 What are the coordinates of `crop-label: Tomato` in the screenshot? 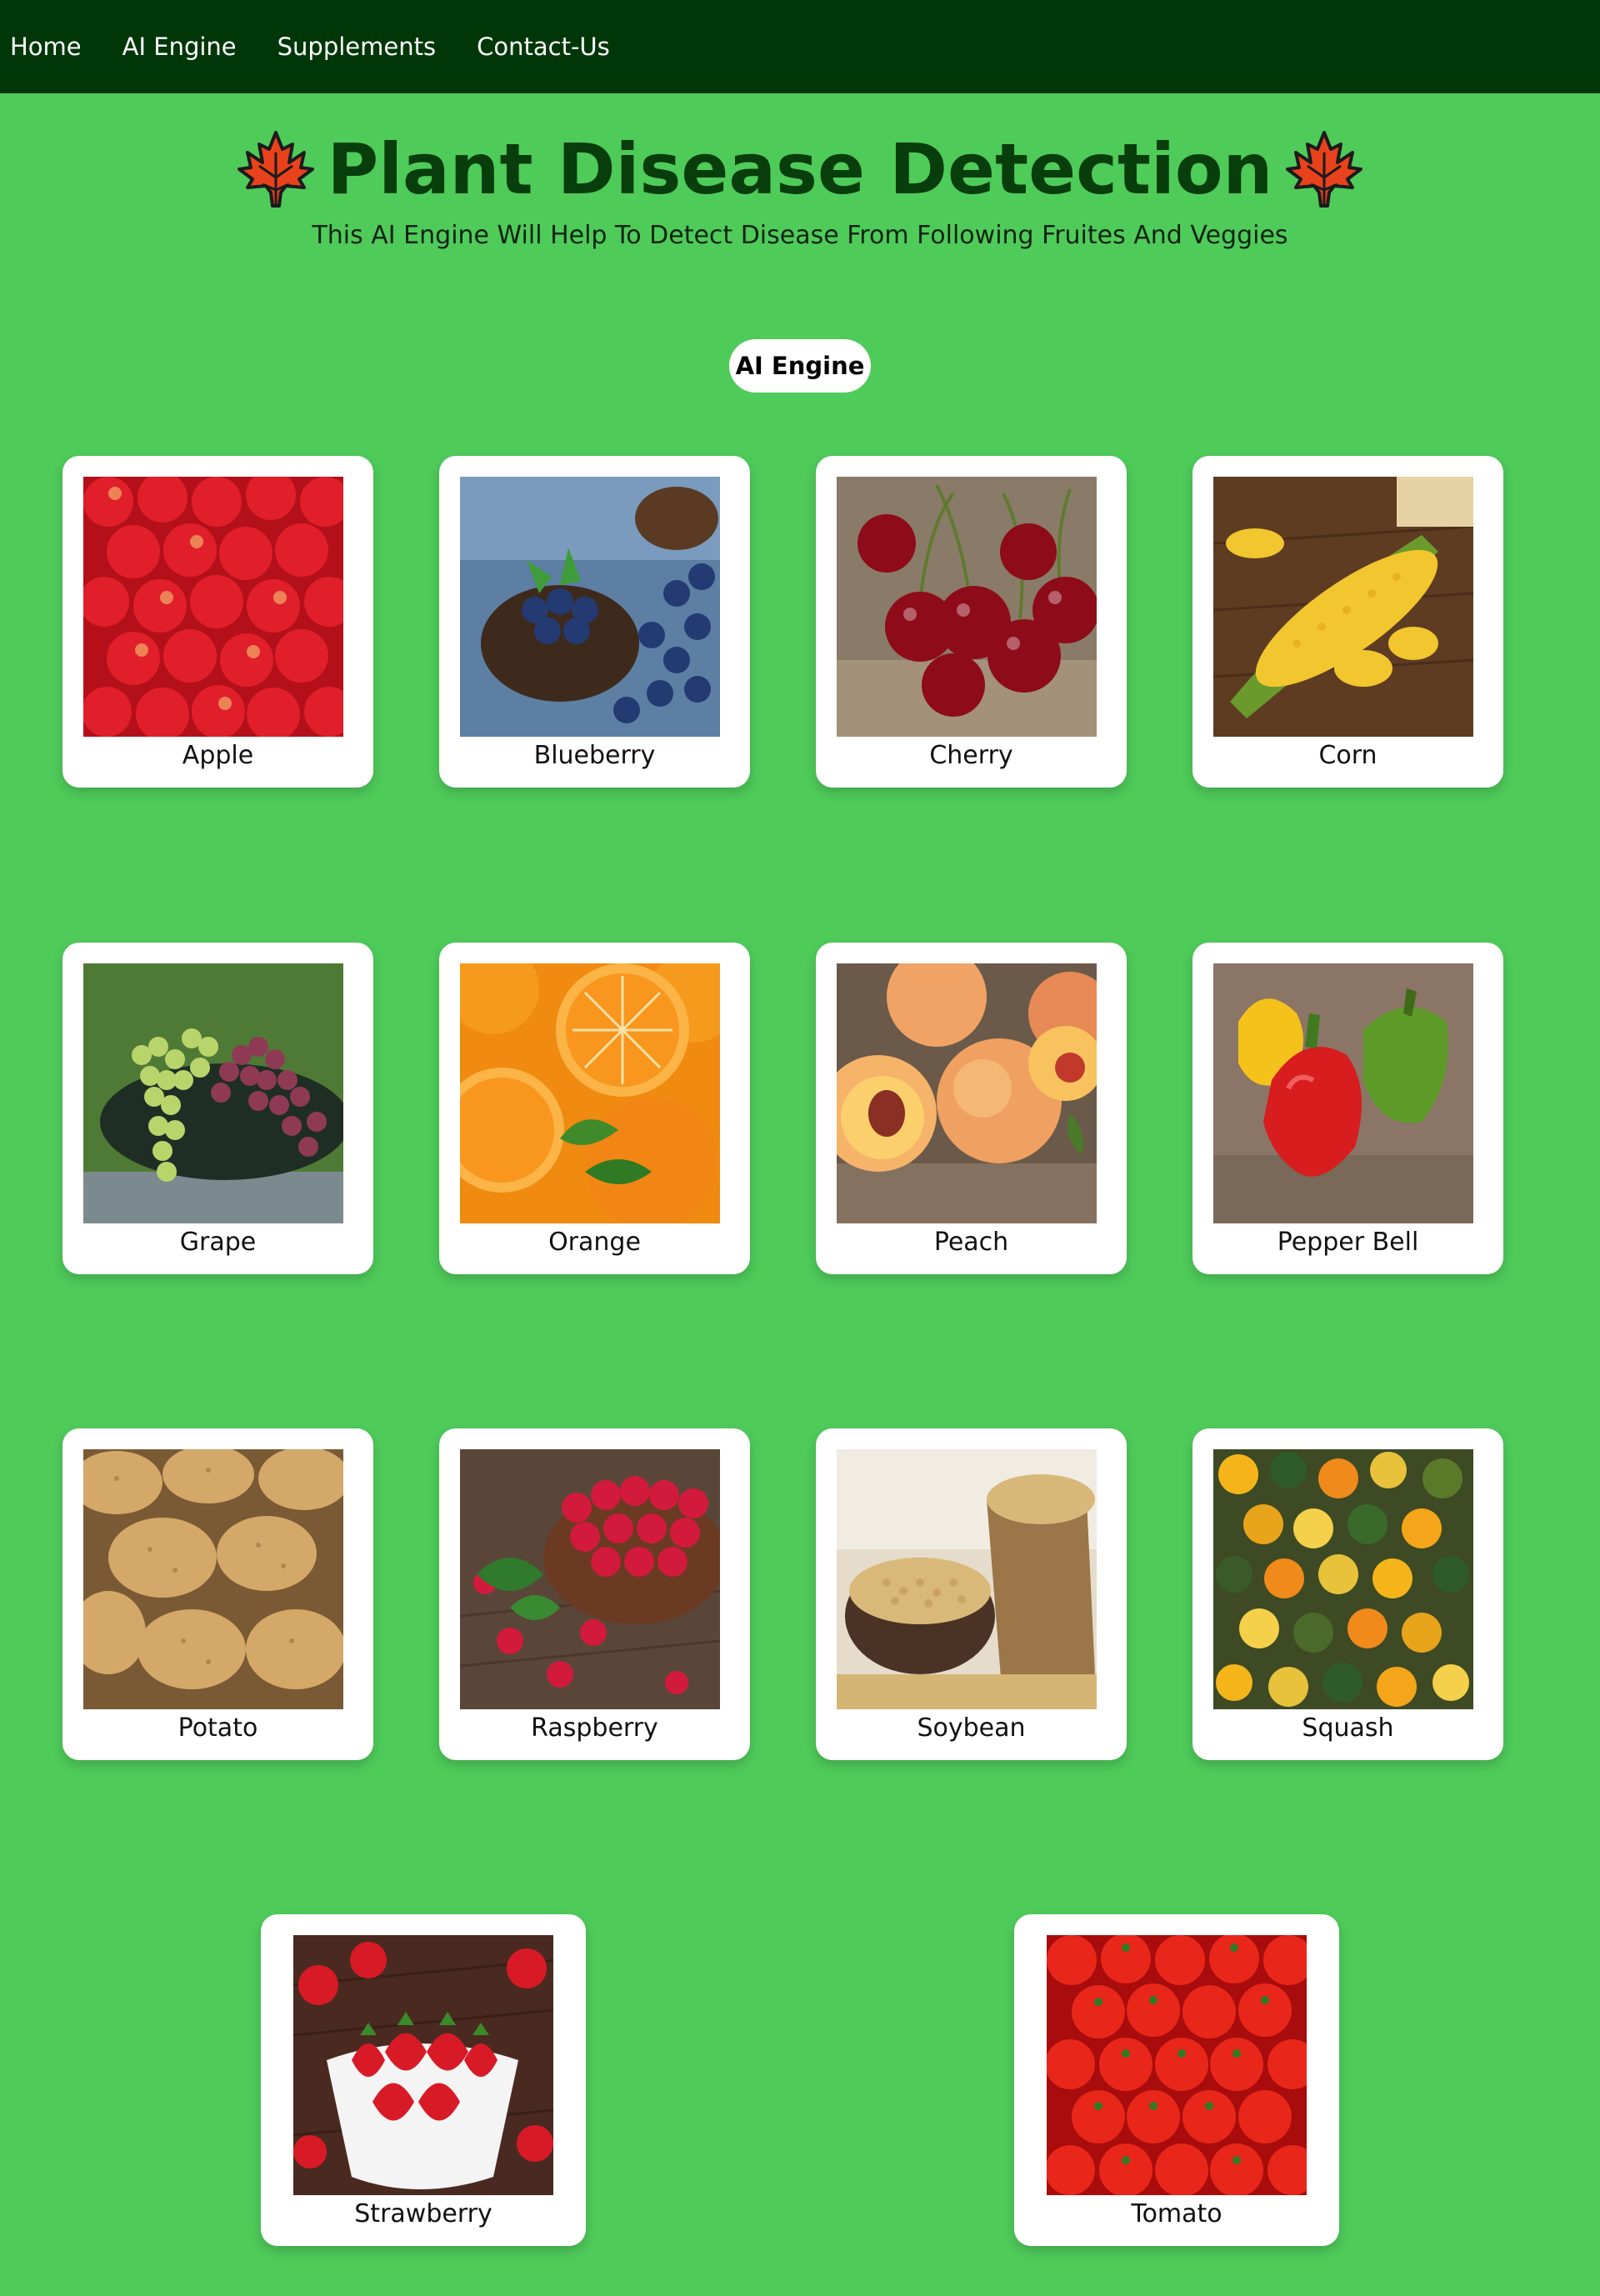 It's located at (1176, 2213).